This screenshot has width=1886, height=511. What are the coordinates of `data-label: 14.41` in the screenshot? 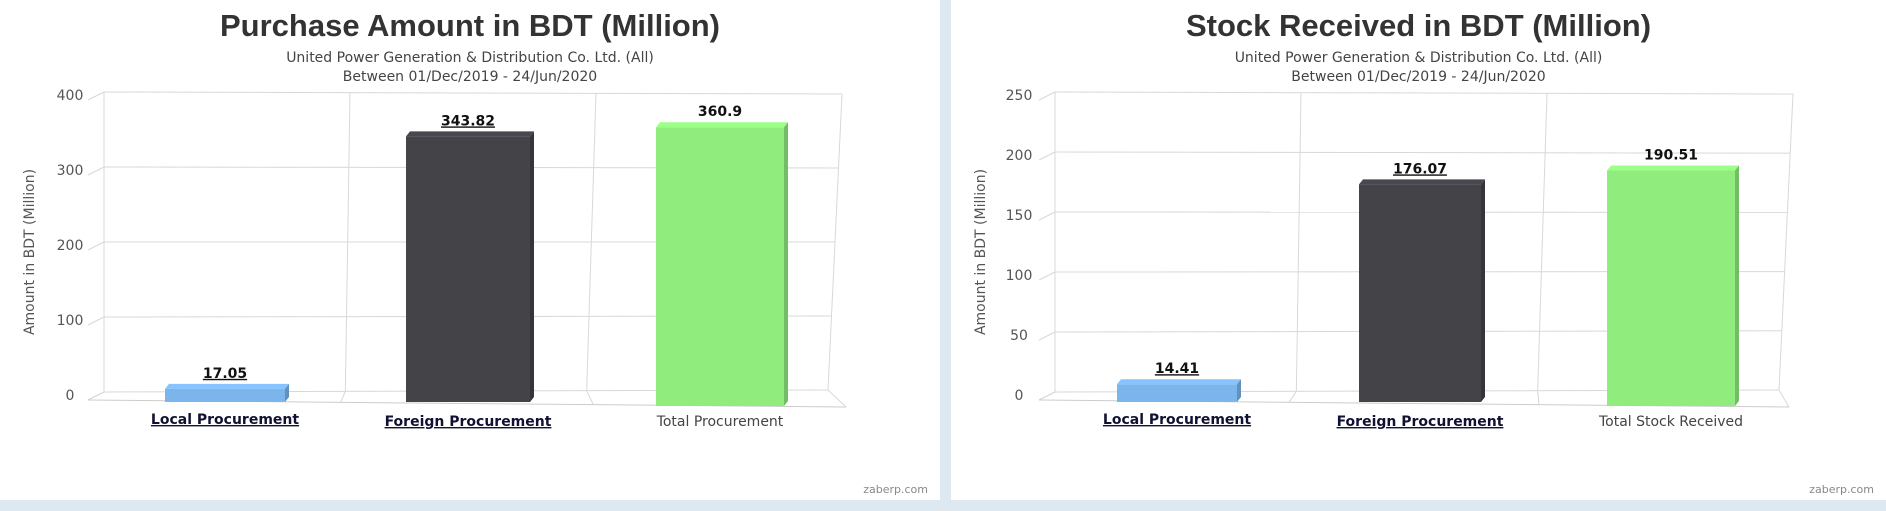 It's located at (1177, 369).